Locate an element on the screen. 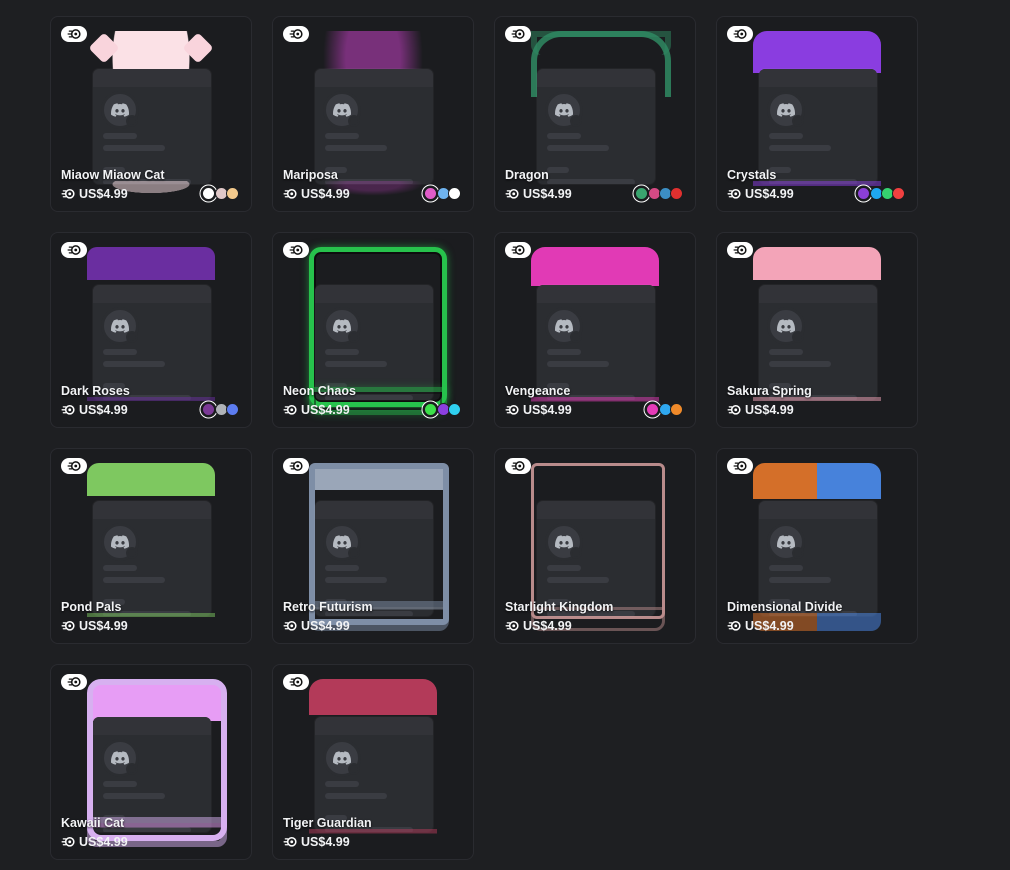  product-name: Sakura Spring is located at coordinates (769, 391).